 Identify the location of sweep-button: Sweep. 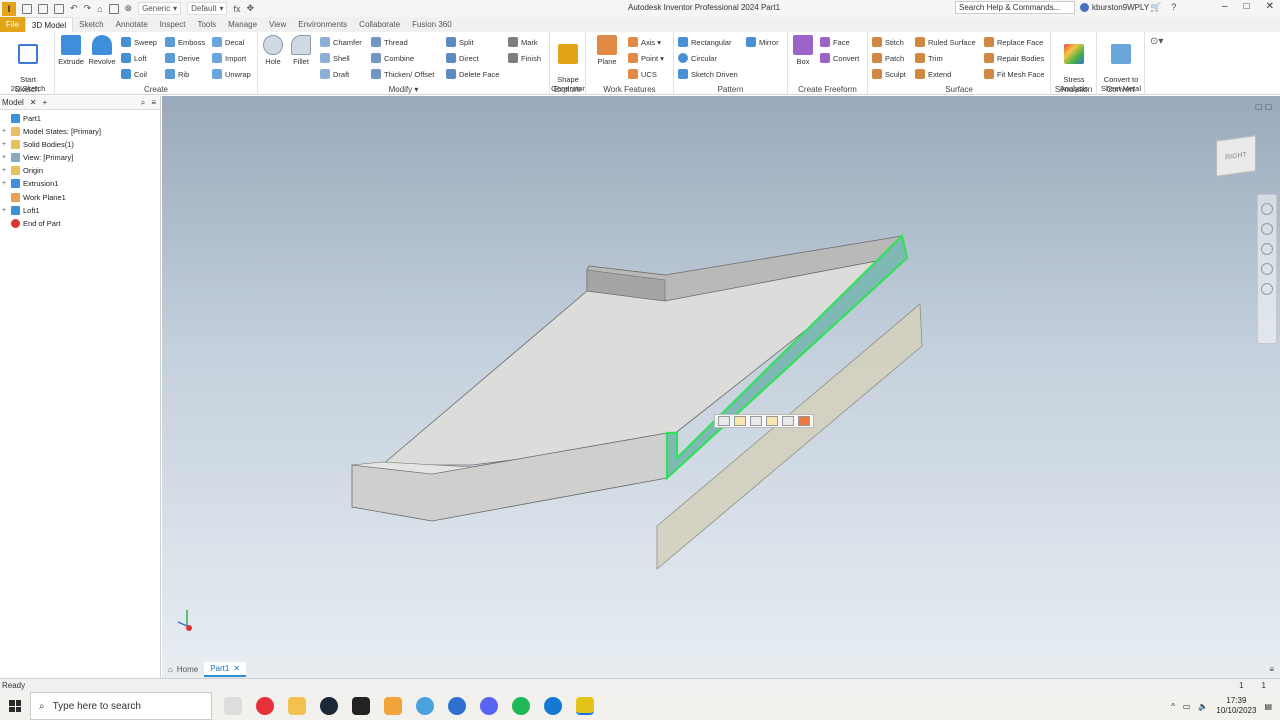
(139, 42).